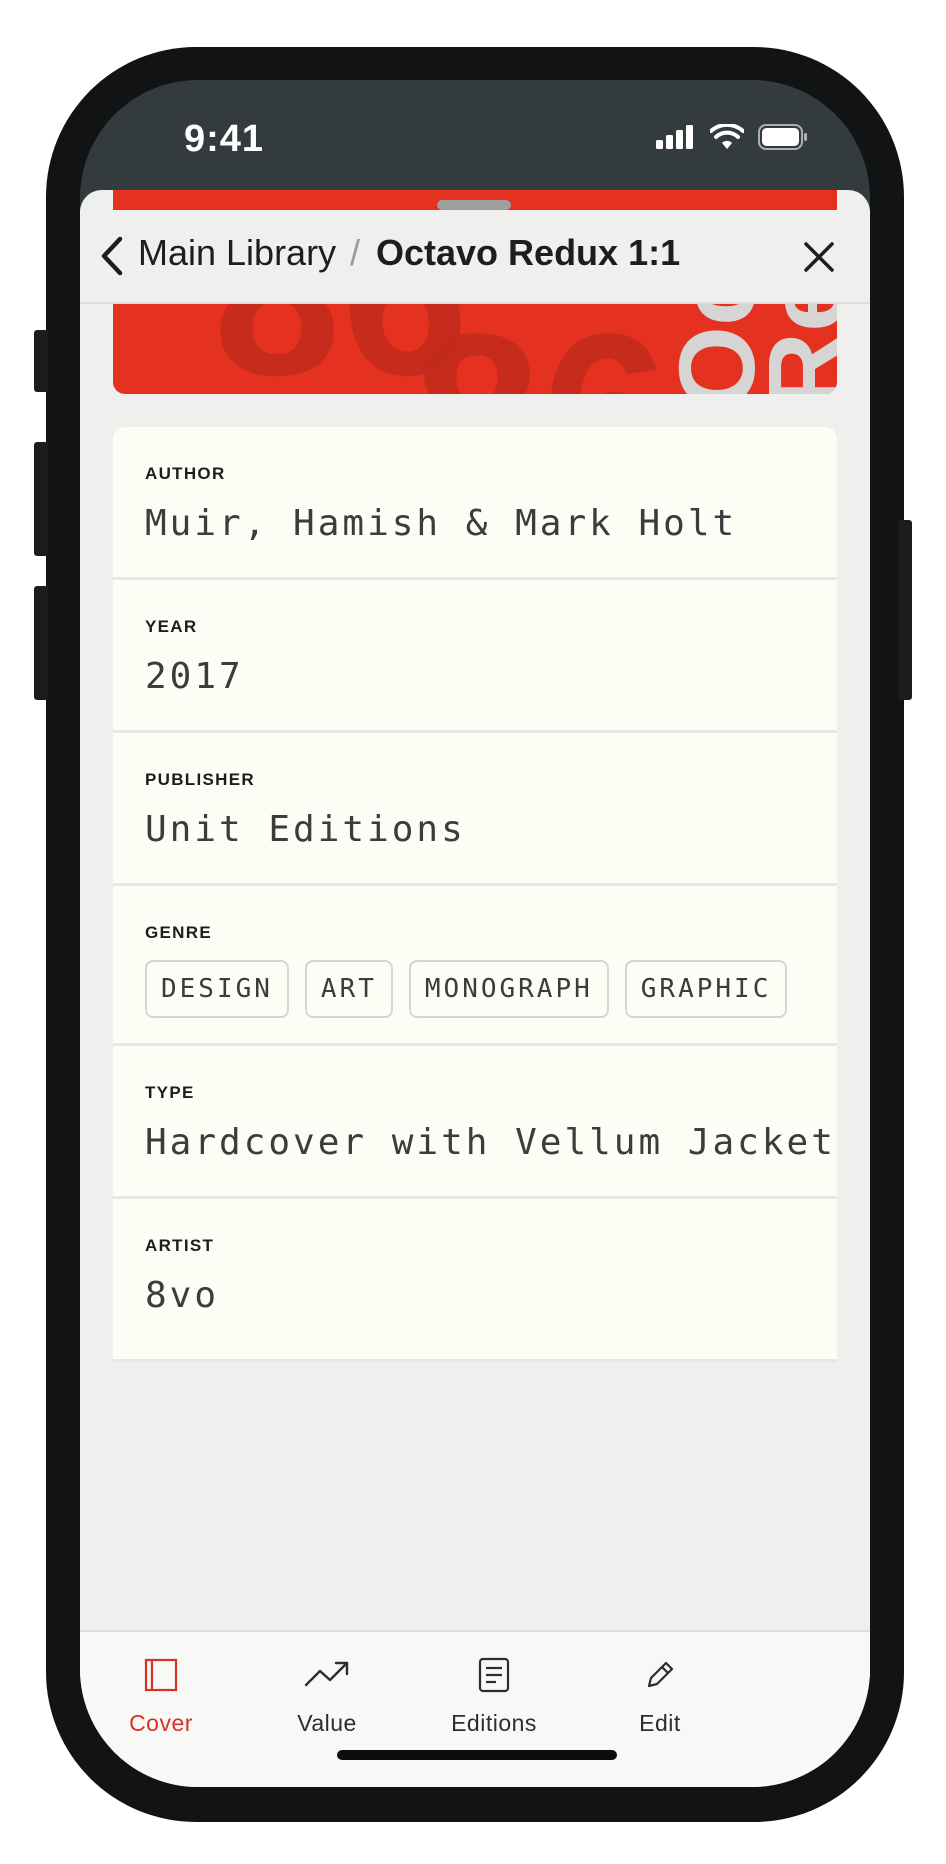  I want to click on field-type: TYPE Hardcover with Vellum Jacket, so click(475, 1122).